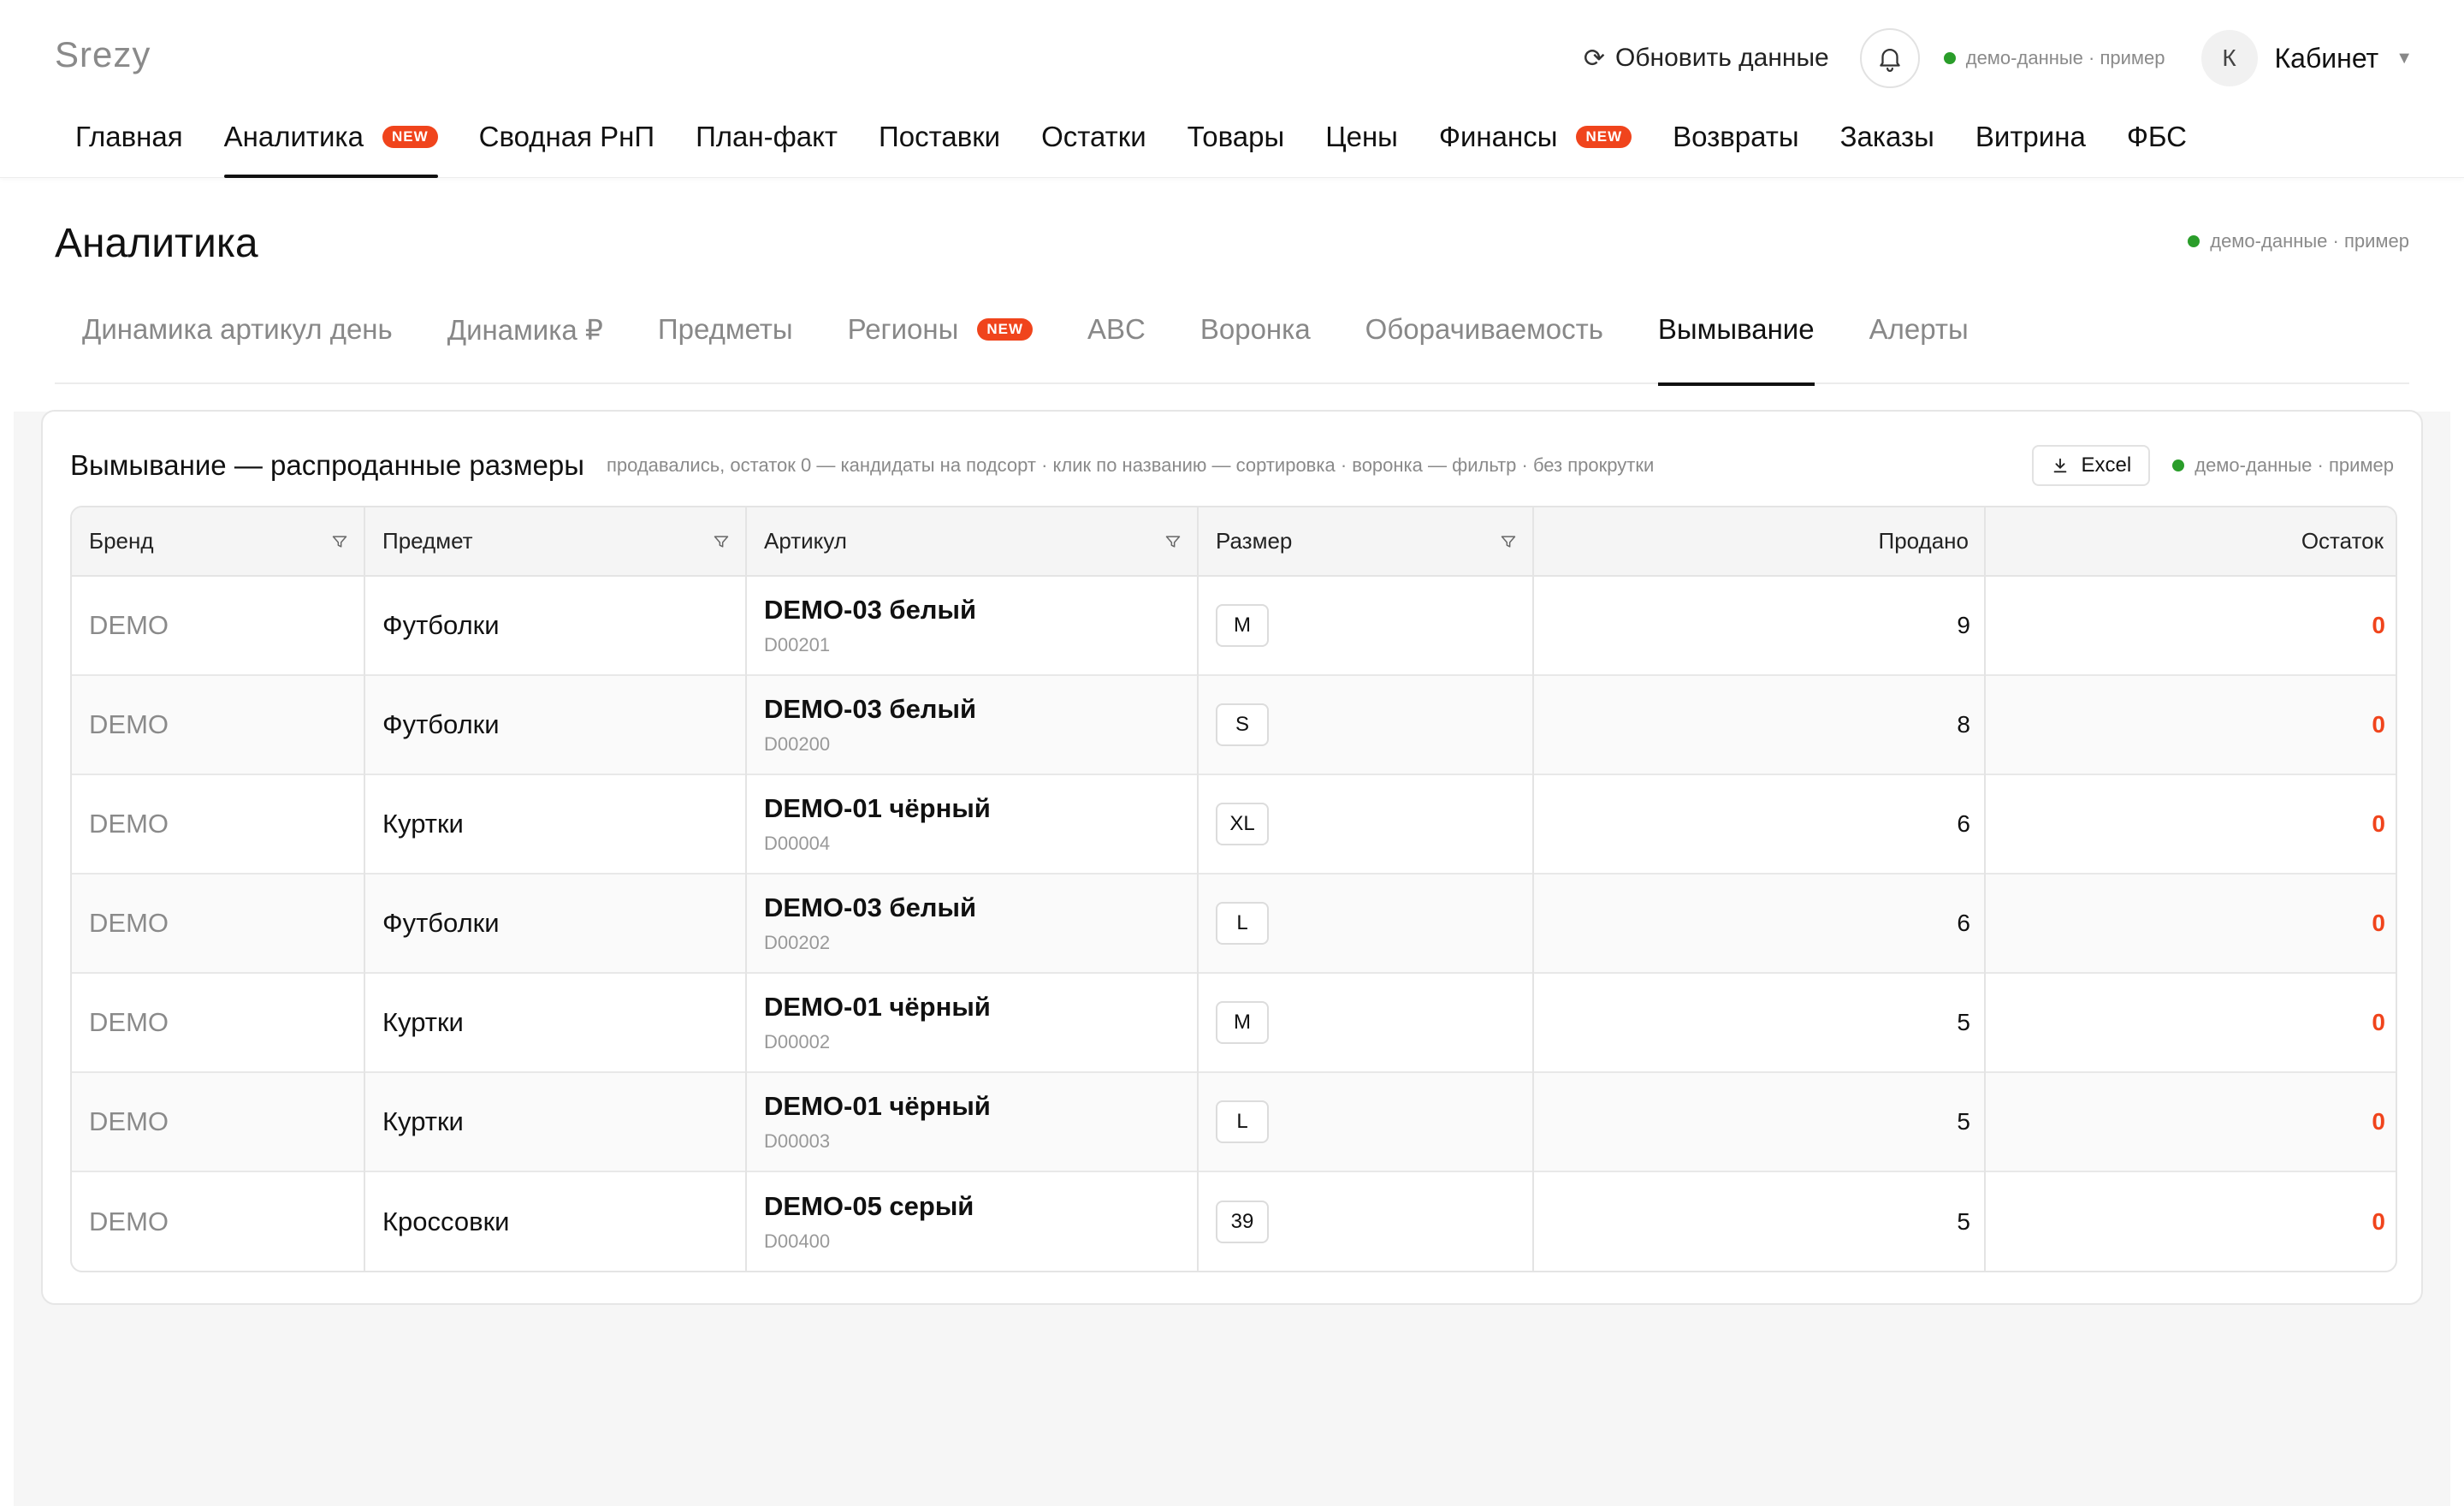 This screenshot has height=1506, width=2464. What do you see at coordinates (1234, 626) in the screenshot?
I see `table-row: DEMO Футболки DEMO-03 белый D00201 M 9 0` at bounding box center [1234, 626].